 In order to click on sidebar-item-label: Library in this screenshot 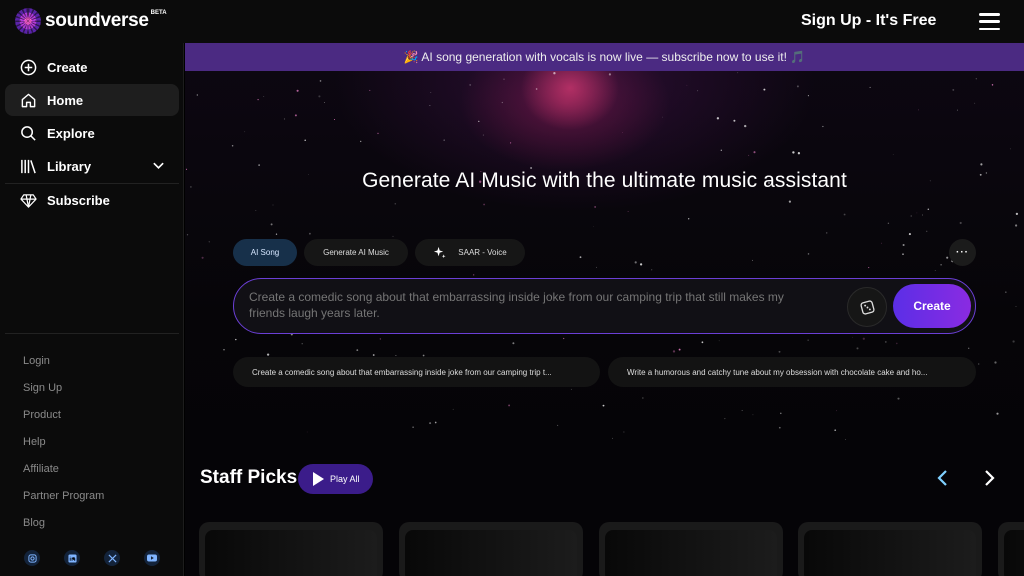, I will do `click(69, 166)`.